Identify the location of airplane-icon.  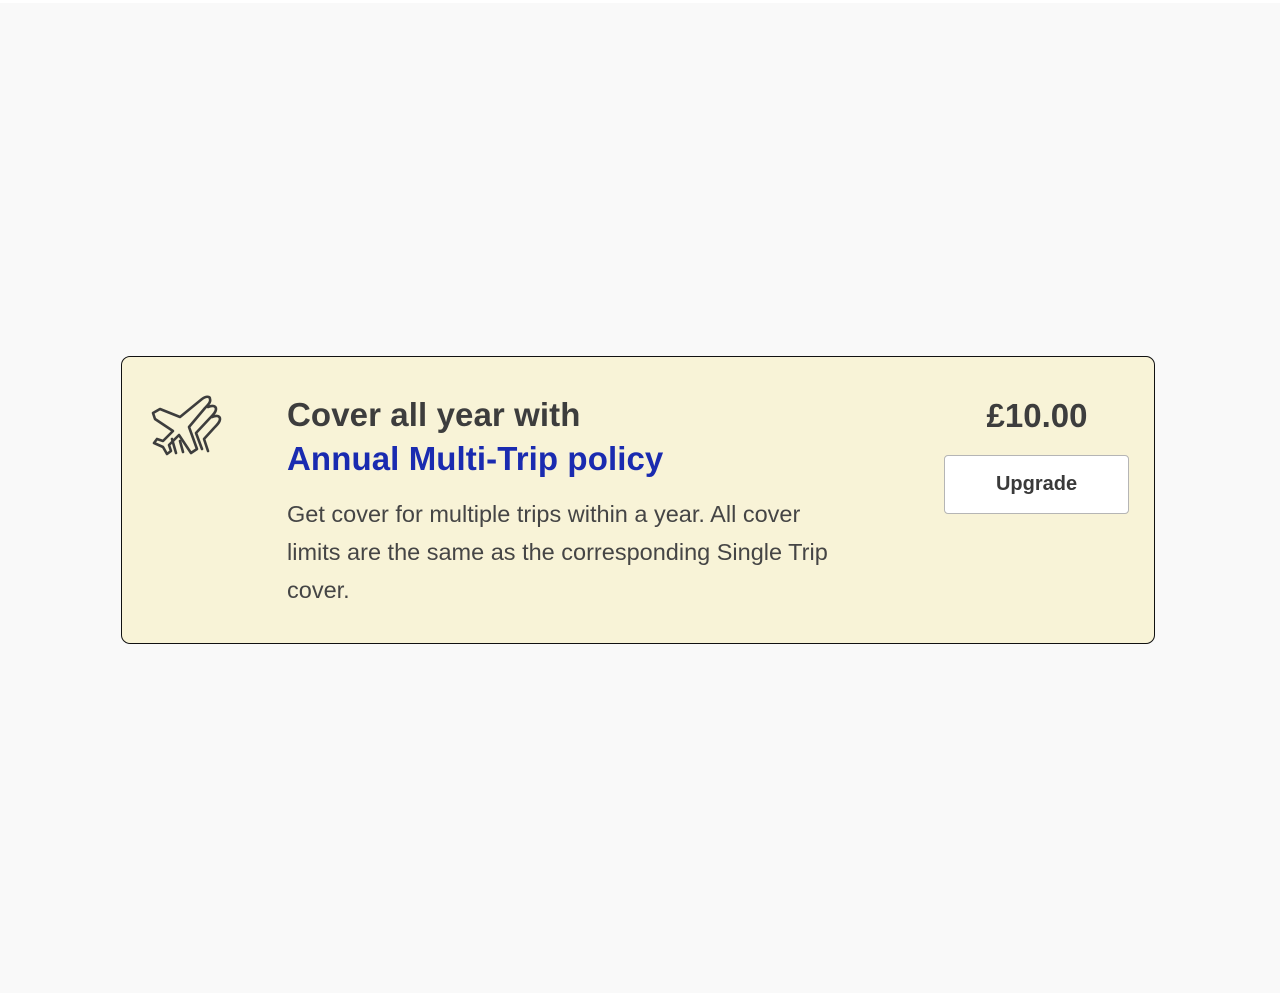
(186, 425).